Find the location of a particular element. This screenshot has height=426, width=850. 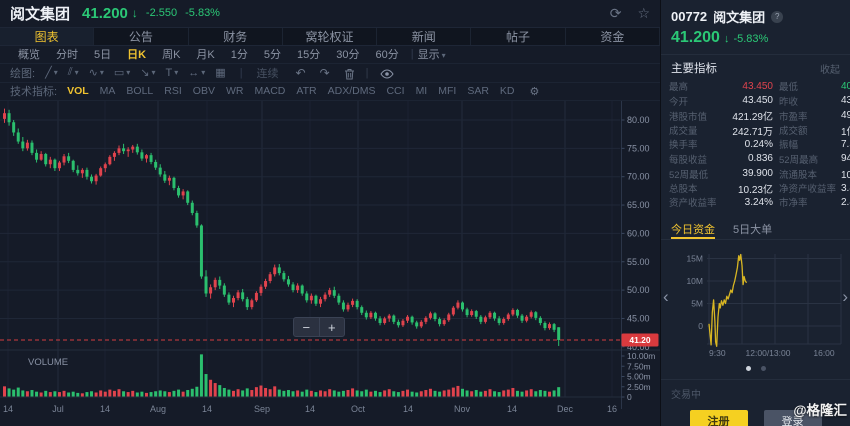

delete-button is located at coordinates (349, 73).